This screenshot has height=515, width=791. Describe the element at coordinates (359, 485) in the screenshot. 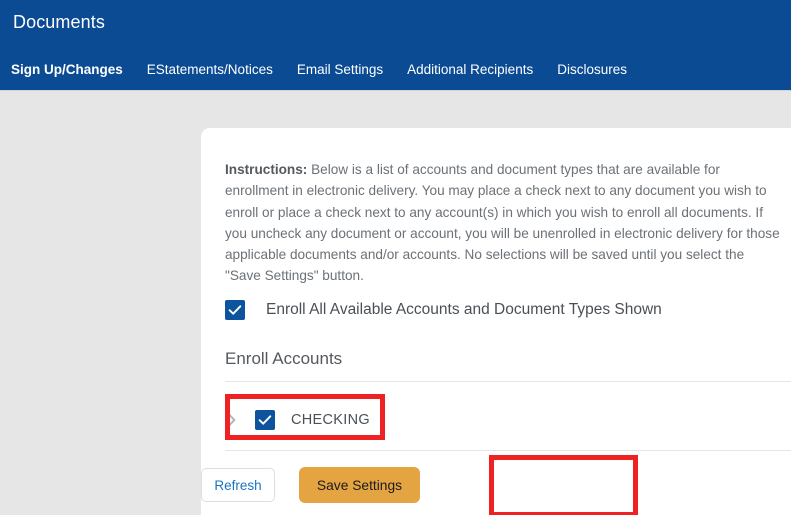

I see `save-settings-button: Save Settings` at that location.